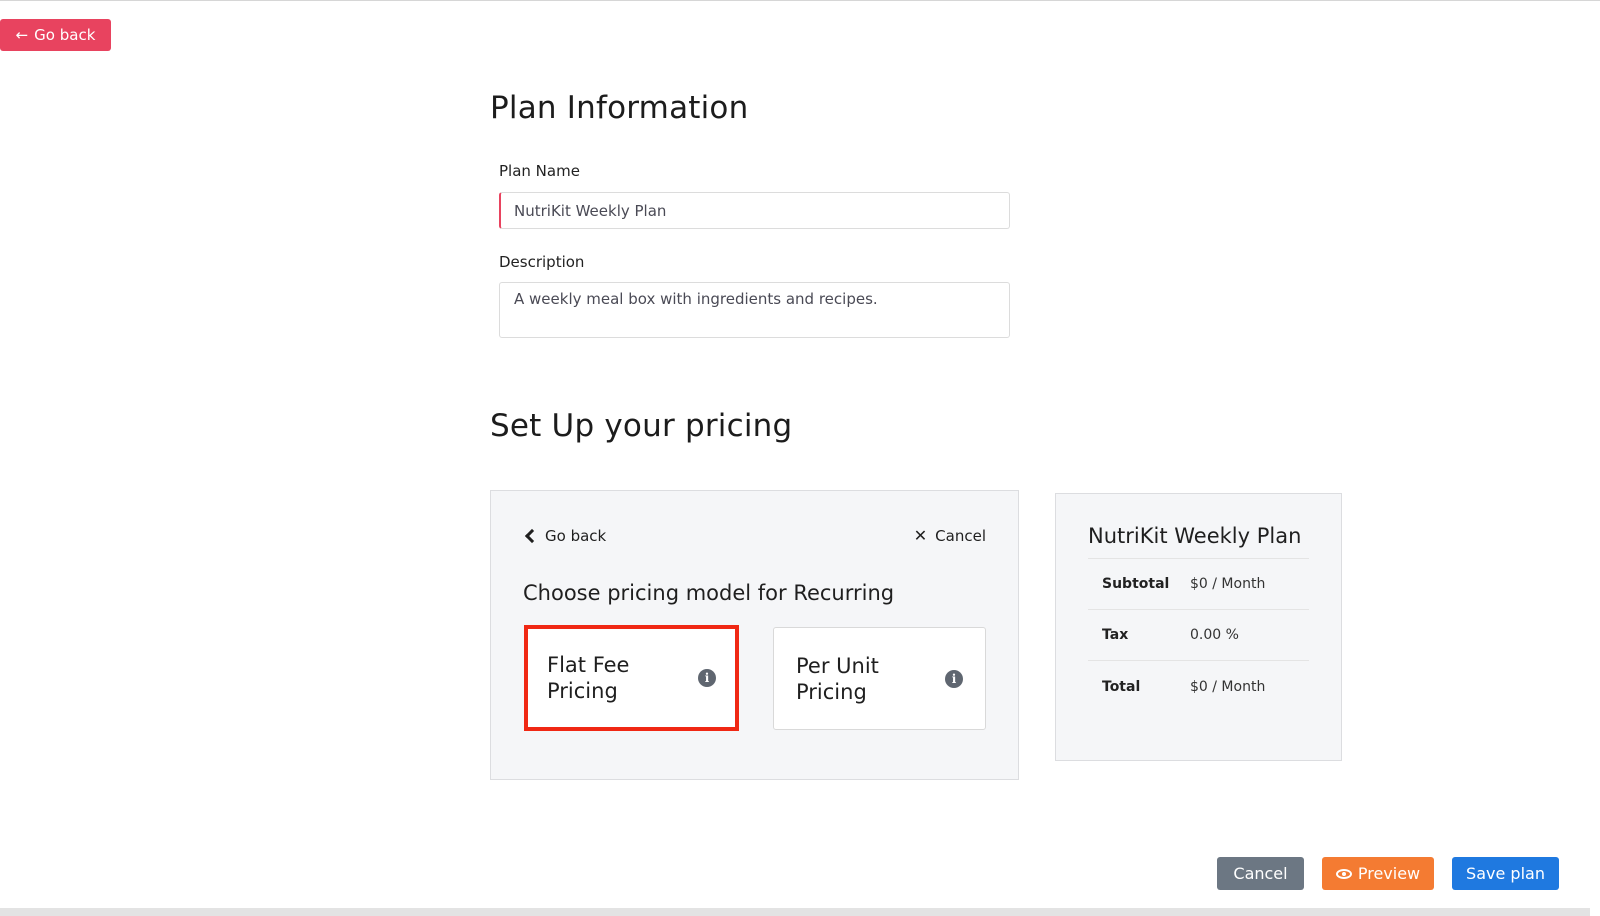  Describe the element at coordinates (920, 535) in the screenshot. I see `close-icon: ✕` at that location.